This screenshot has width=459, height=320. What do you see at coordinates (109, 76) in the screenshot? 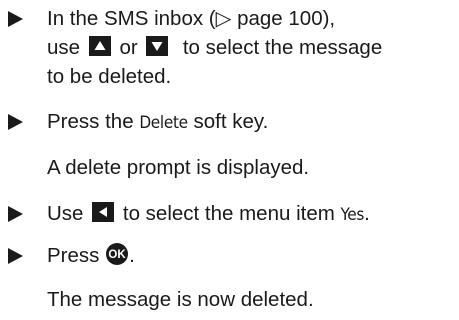
I see `step1-line3: to be deleted.` at bounding box center [109, 76].